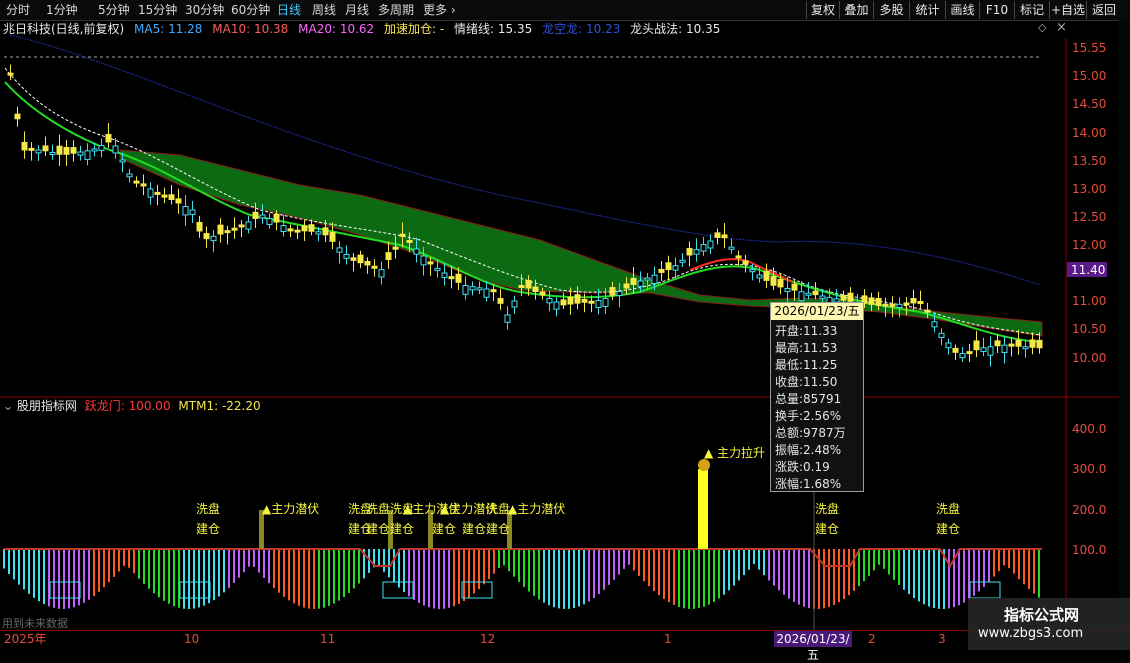 This screenshot has height=663, width=1130. Describe the element at coordinates (1089, 429) in the screenshot. I see `indicator-tick: 400.0` at that location.